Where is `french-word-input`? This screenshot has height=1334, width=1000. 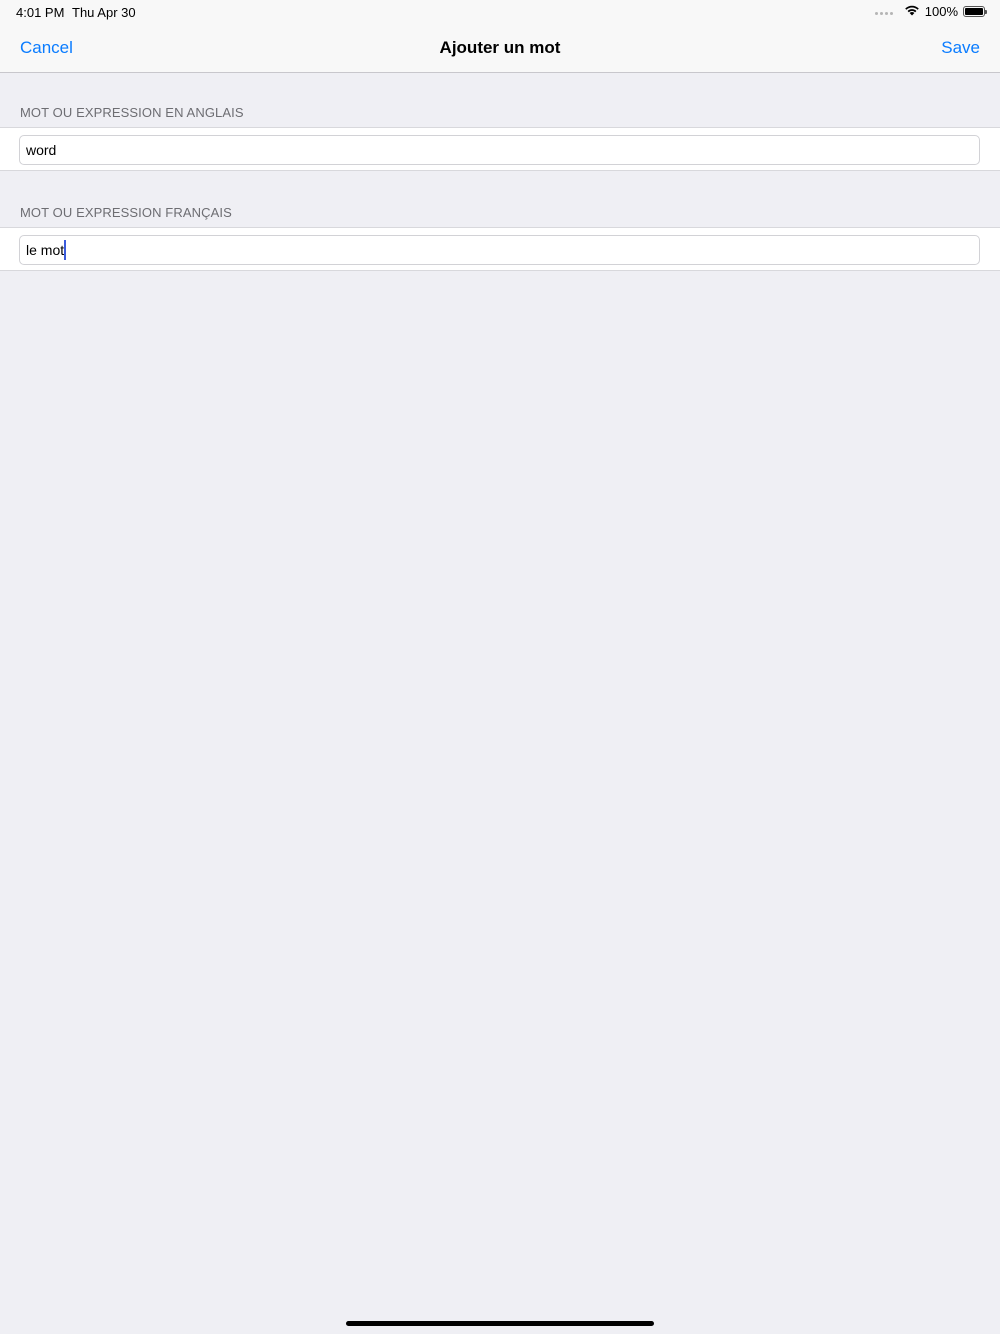 french-word-input is located at coordinates (499, 250).